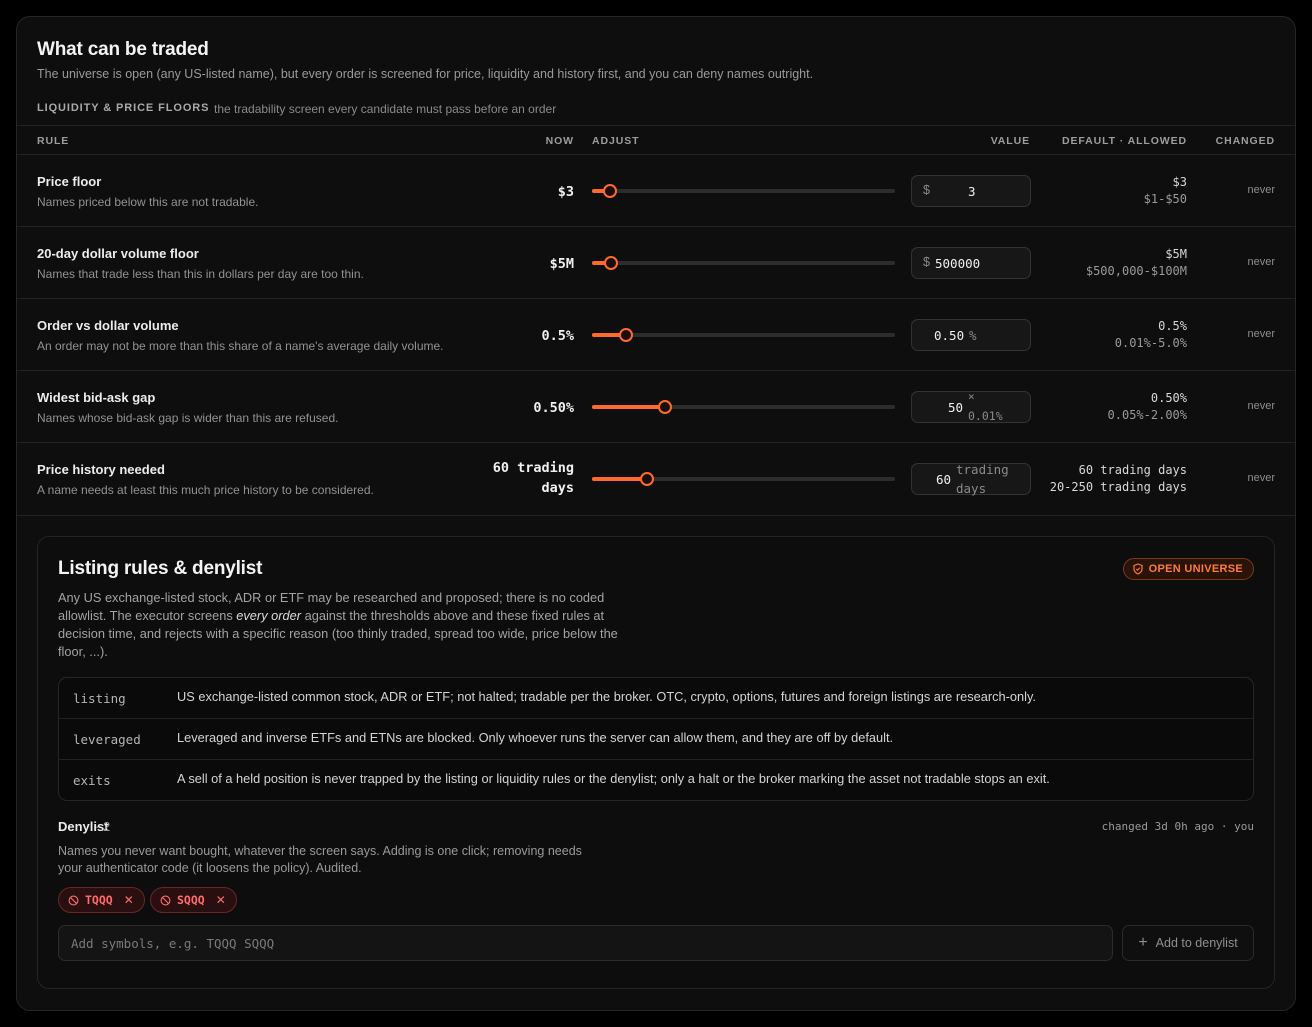 The height and width of the screenshot is (1027, 1312). Describe the element at coordinates (1165, 191) in the screenshot. I see `rule-default-allowed: $3 $1-$50` at that location.